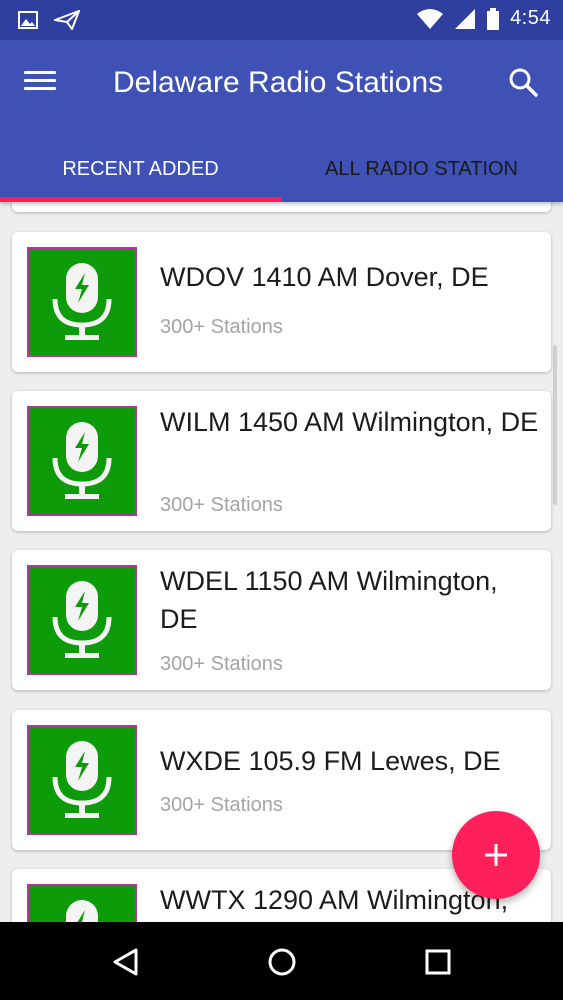 This screenshot has height=1000, width=563. I want to click on home-button, so click(282, 962).